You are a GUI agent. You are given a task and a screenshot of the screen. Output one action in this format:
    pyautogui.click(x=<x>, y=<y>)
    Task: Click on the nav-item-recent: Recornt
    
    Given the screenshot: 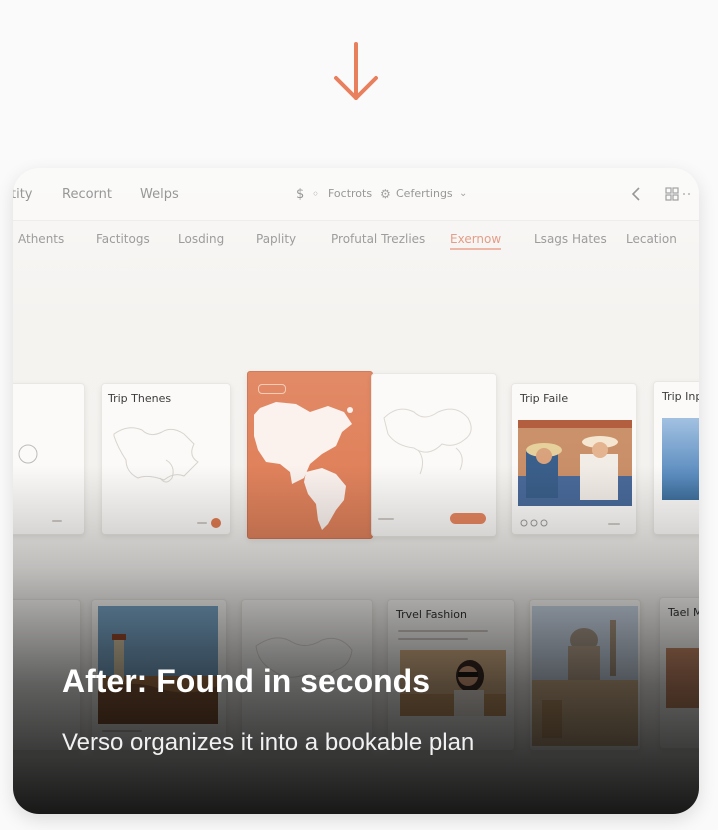 What is the action you would take?
    pyautogui.click(x=87, y=194)
    